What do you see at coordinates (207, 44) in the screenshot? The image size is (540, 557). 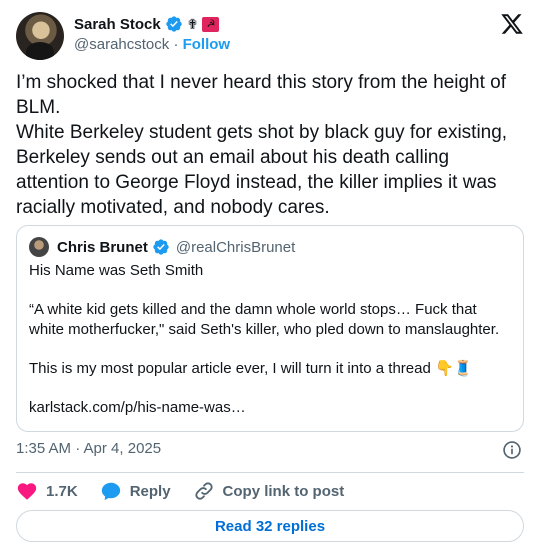 I see `follow-button: Follow` at bounding box center [207, 44].